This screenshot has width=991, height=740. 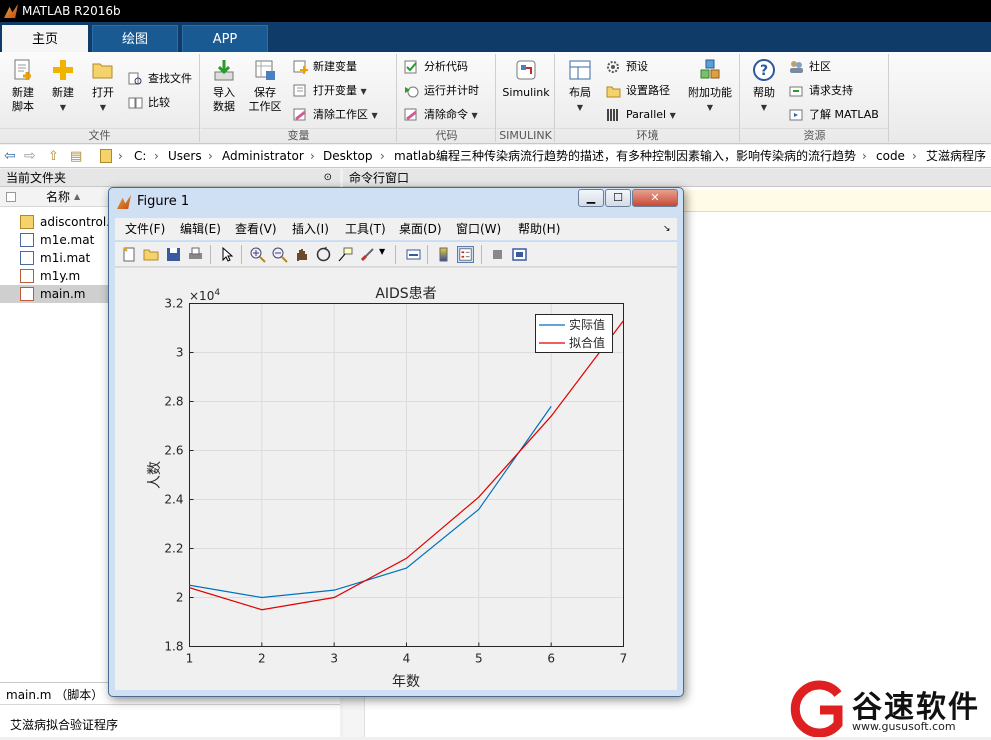 I want to click on path-segment: Administrator, so click(x=263, y=156).